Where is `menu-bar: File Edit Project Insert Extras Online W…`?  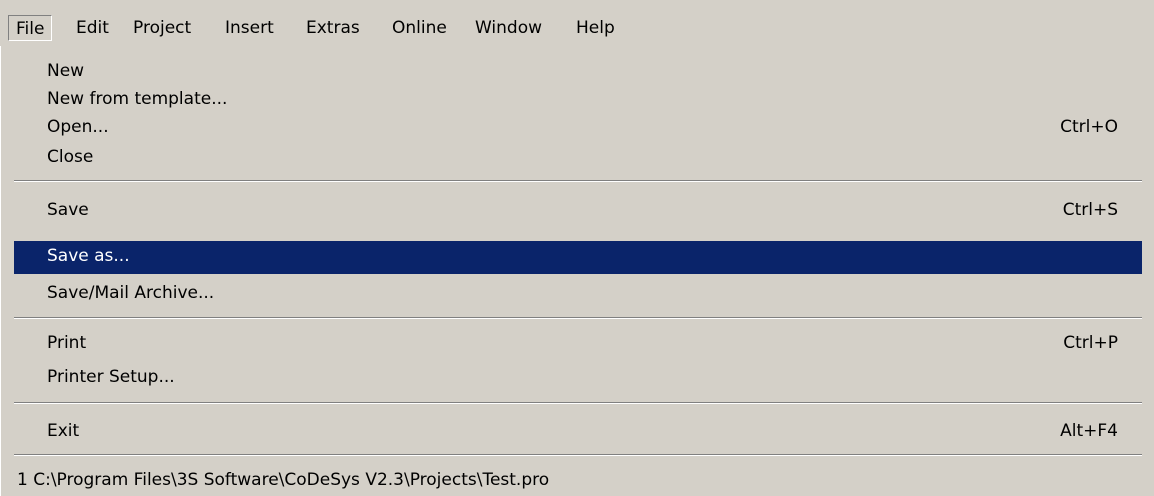 menu-bar: File Edit Project Insert Extras Online W… is located at coordinates (577, 23).